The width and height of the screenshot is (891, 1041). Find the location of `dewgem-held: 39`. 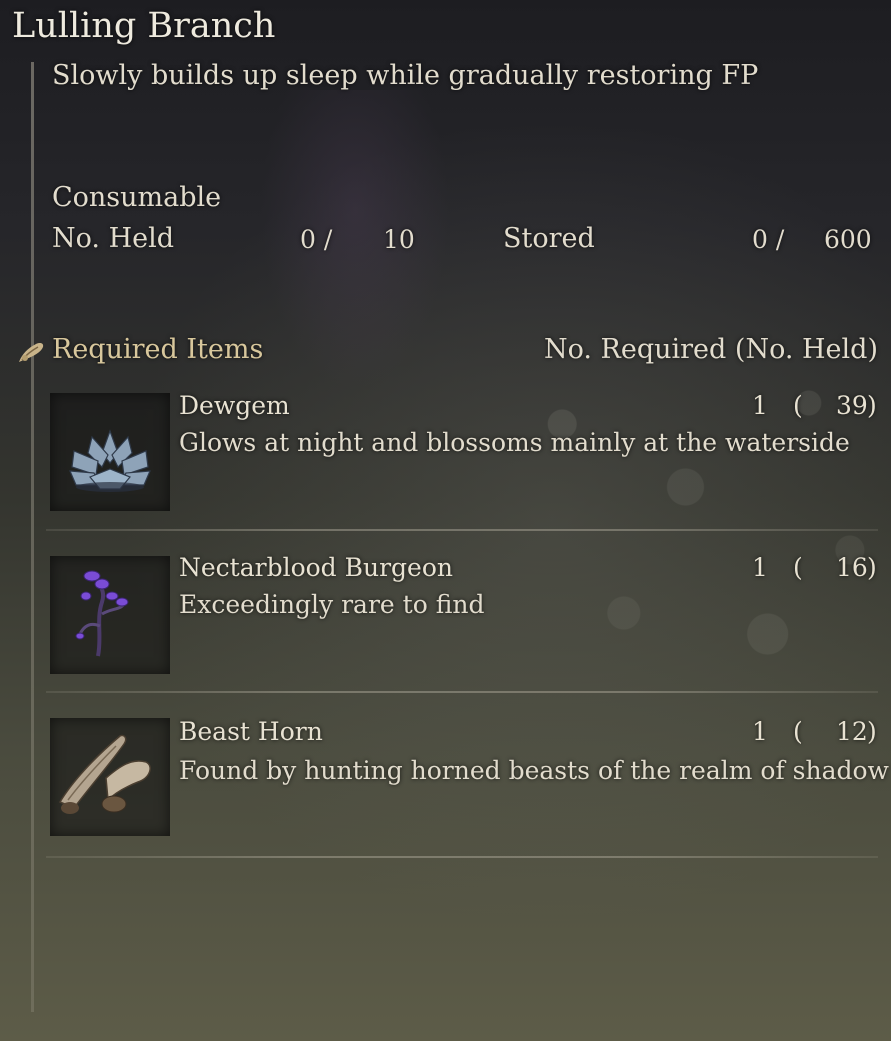

dewgem-held: 39 is located at coordinates (852, 405).